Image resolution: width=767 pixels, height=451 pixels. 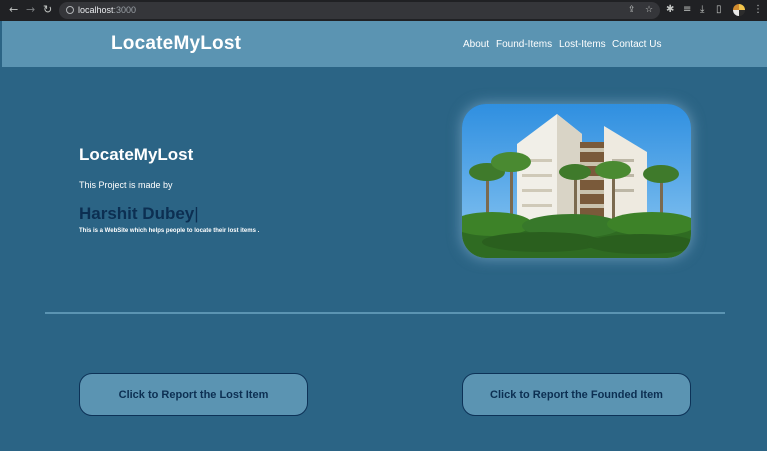 What do you see at coordinates (670, 9) in the screenshot?
I see `extensions-icon: ✱` at bounding box center [670, 9].